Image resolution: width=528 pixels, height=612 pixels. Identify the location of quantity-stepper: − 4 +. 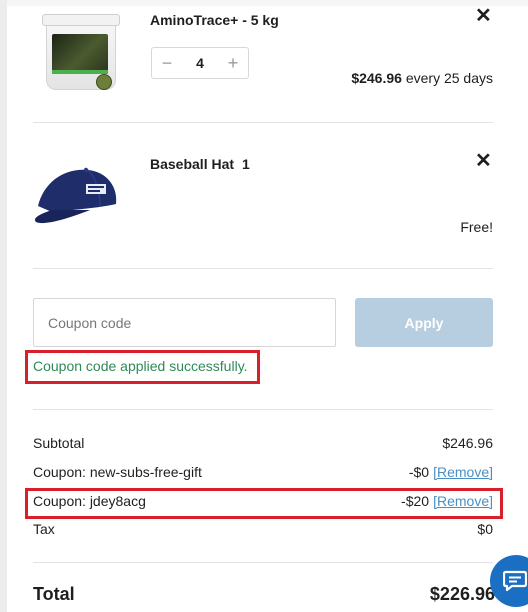
(200, 63).